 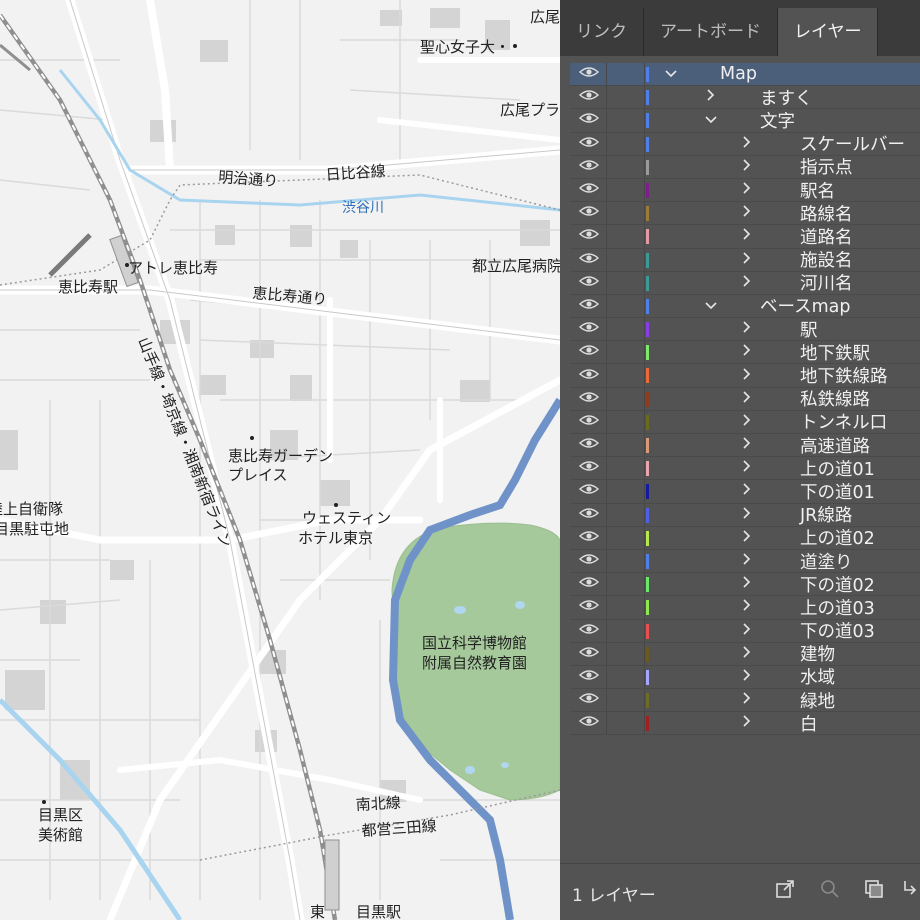 I want to click on tab-artboards: アートボード, so click(x=711, y=32).